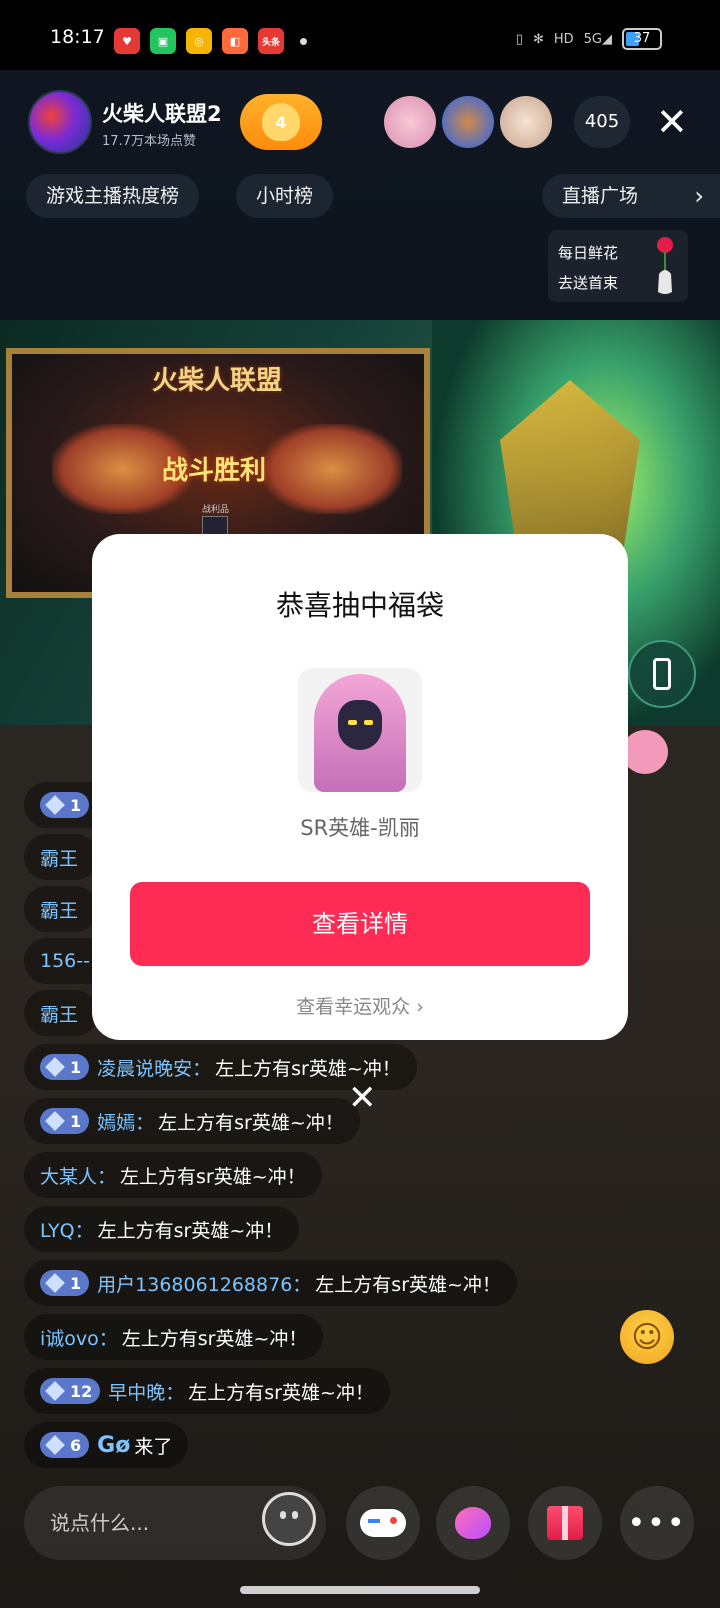 The width and height of the screenshot is (720, 1608). I want to click on chat-message: 1 用户1368061268876： 左上方有sr英雄~冲！, so click(270, 1283).